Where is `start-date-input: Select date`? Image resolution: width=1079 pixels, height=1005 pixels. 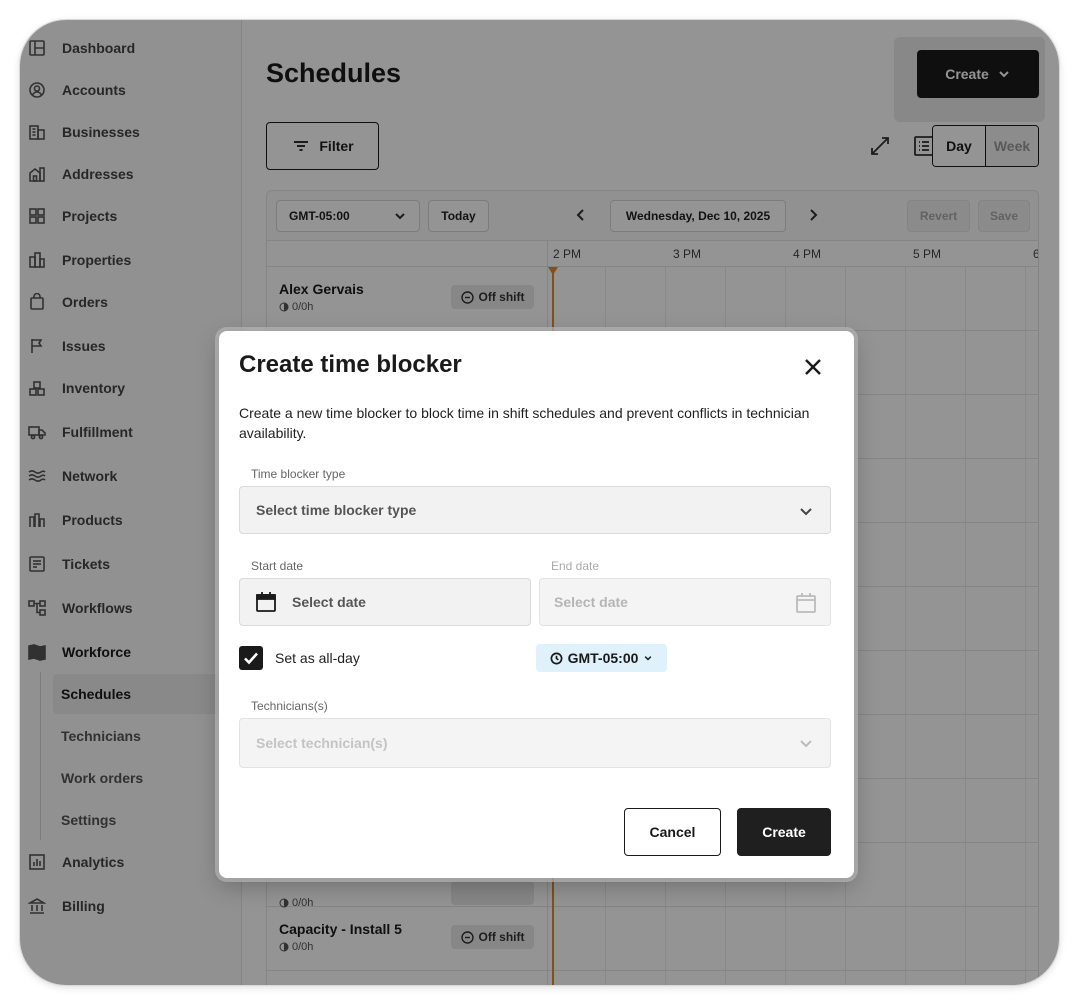 start-date-input: Select date is located at coordinates (385, 602).